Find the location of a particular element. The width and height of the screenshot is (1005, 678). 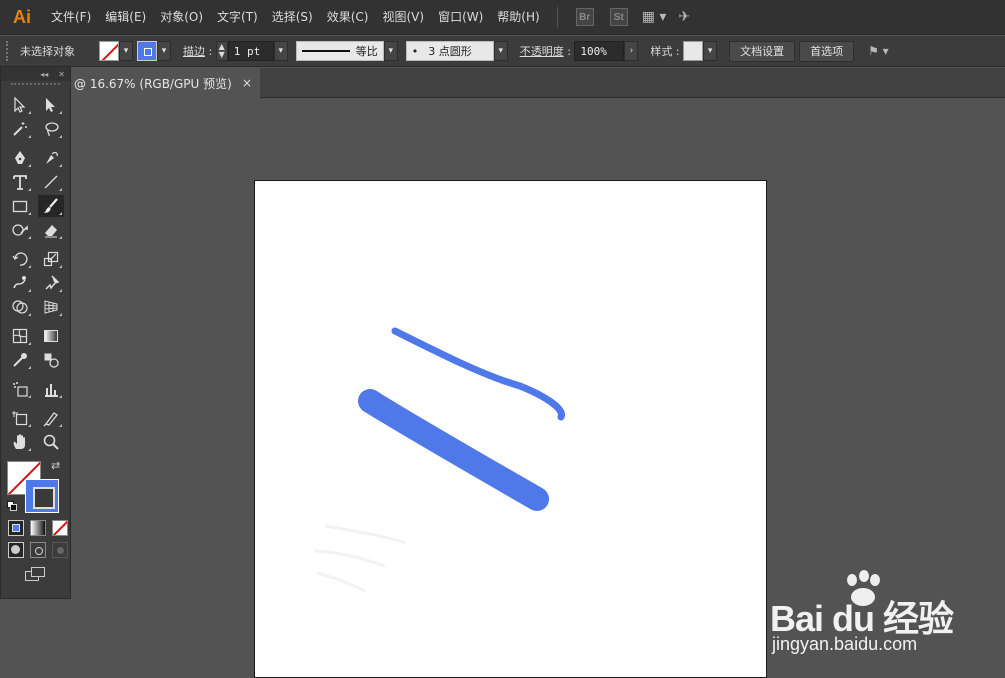

zoom-tool-icon is located at coordinates (51, 442).